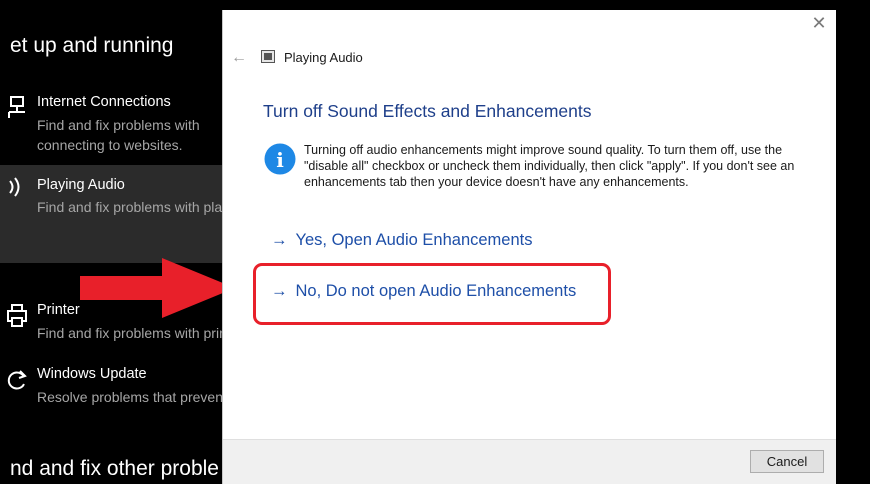 This screenshot has height=484, width=870. What do you see at coordinates (414, 240) in the screenshot?
I see `link-label: Yes, Open Audio Enhancements` at bounding box center [414, 240].